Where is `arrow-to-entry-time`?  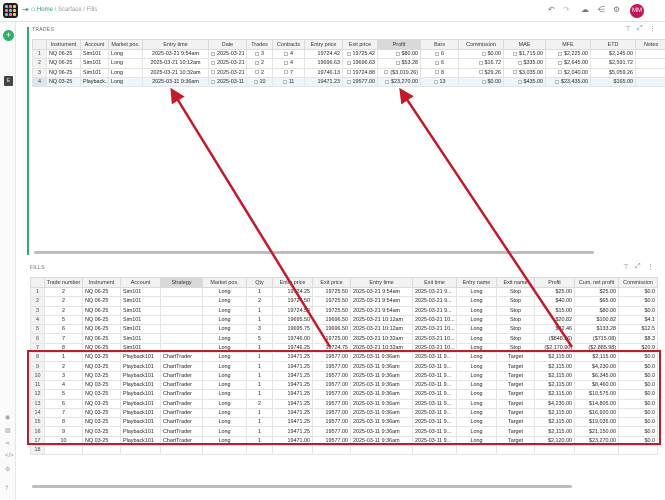 arrow-to-entry-time is located at coordinates (251, 217).